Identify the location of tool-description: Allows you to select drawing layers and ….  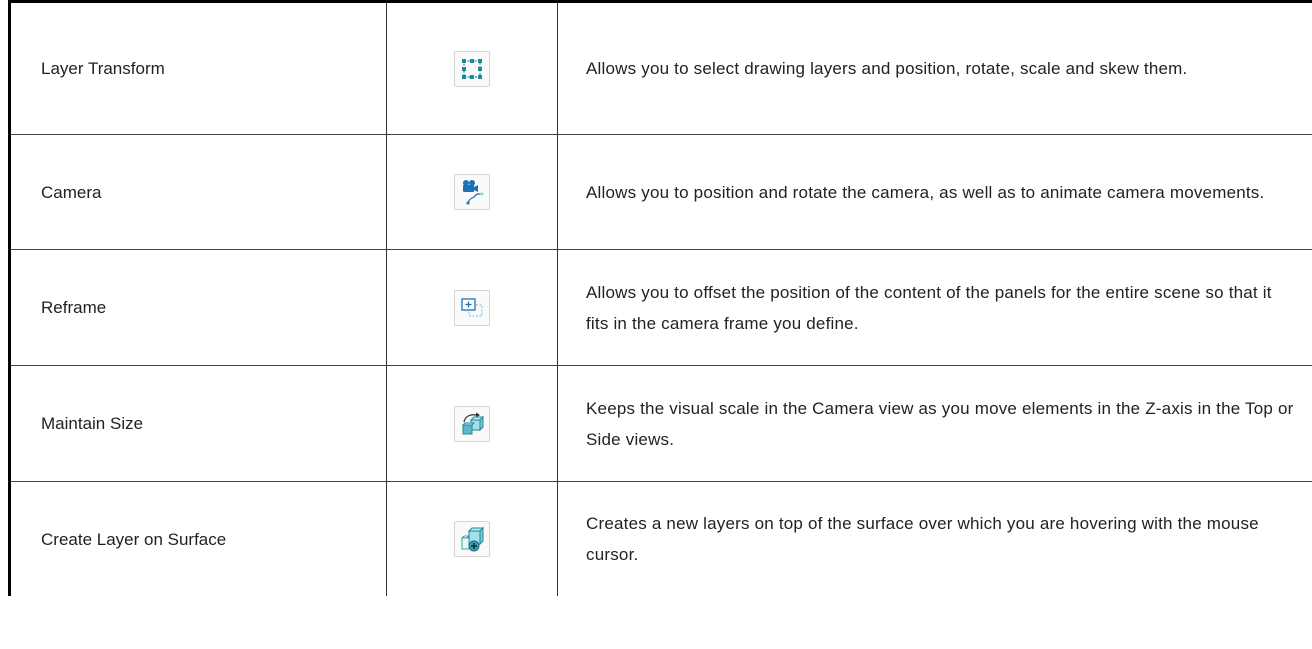
(934, 69).